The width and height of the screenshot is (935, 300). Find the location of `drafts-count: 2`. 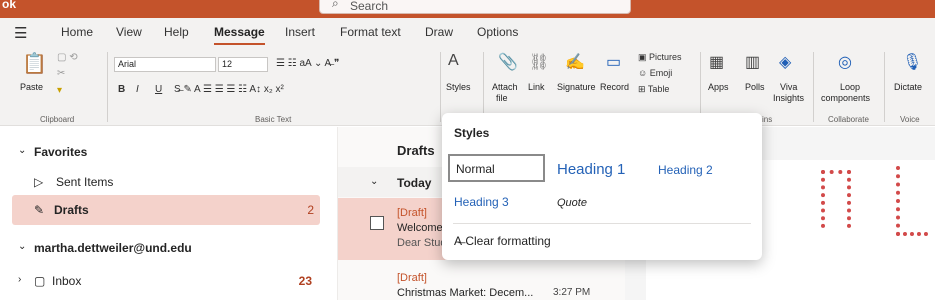

drafts-count: 2 is located at coordinates (310, 210).